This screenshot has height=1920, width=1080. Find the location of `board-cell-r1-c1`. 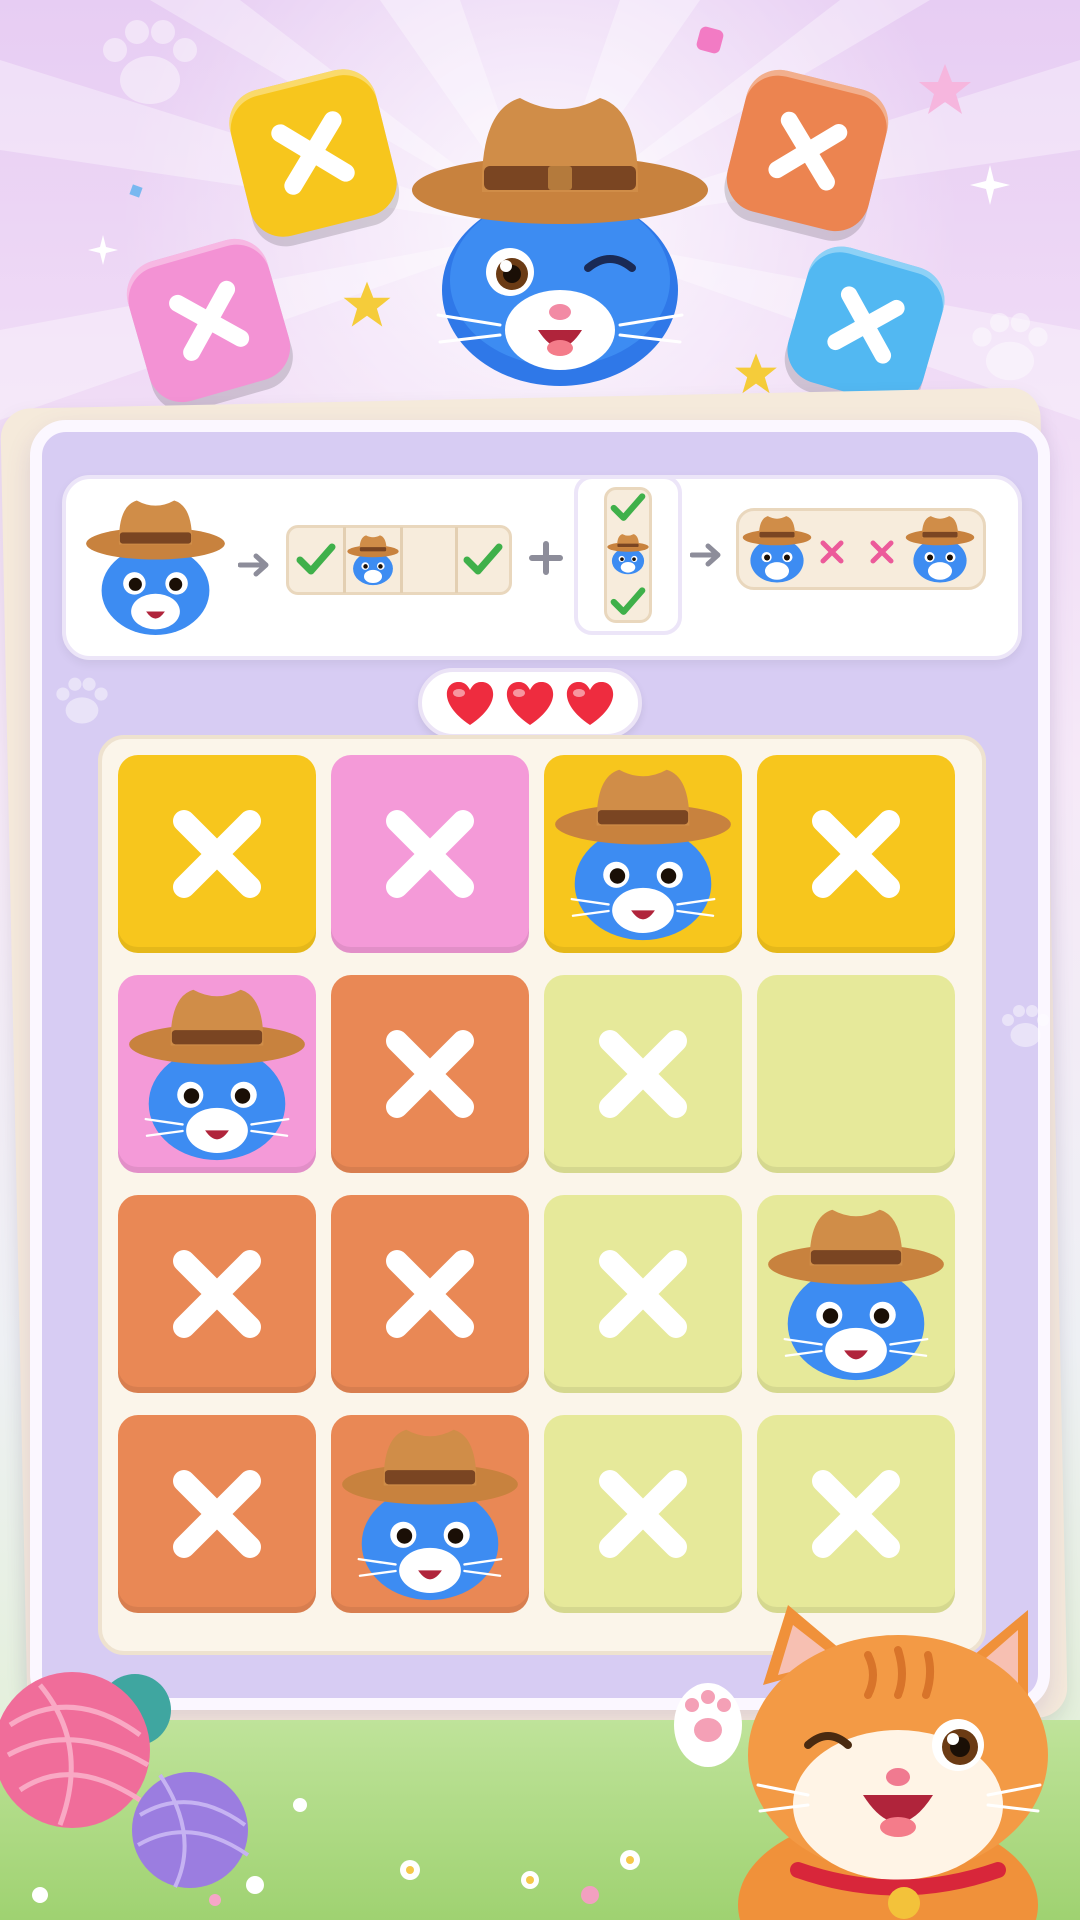

board-cell-r1-c1 is located at coordinates (430, 1074).